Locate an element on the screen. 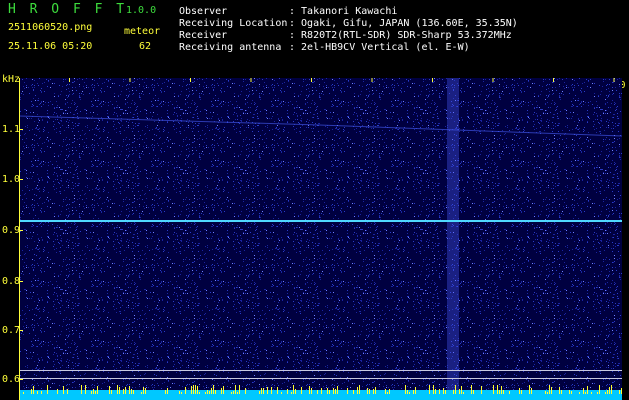 The image size is (629, 400). freq-unit-label: kHz is located at coordinates (11, 79).